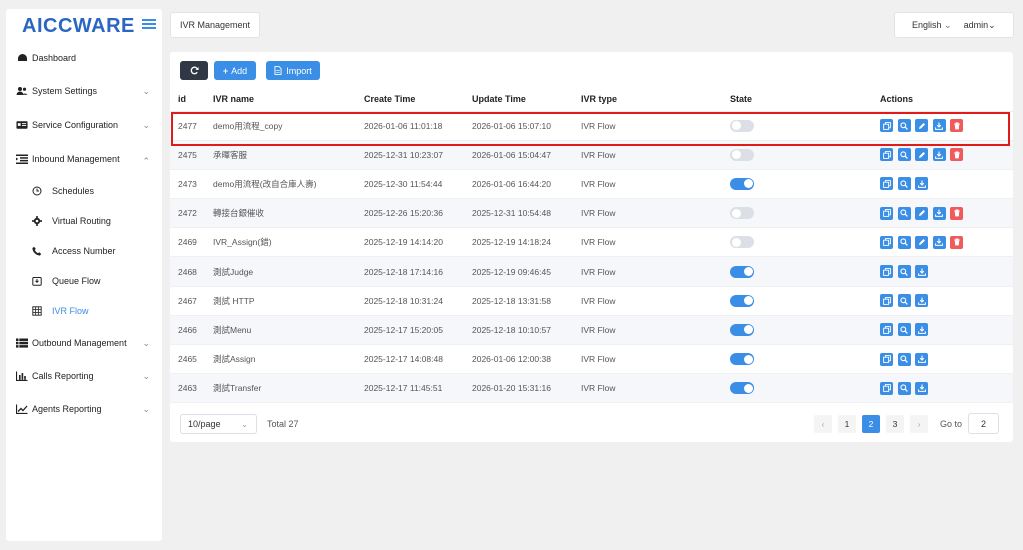 Image resolution: width=1023 pixels, height=550 pixels. I want to click on trash-icon, so click(957, 155).